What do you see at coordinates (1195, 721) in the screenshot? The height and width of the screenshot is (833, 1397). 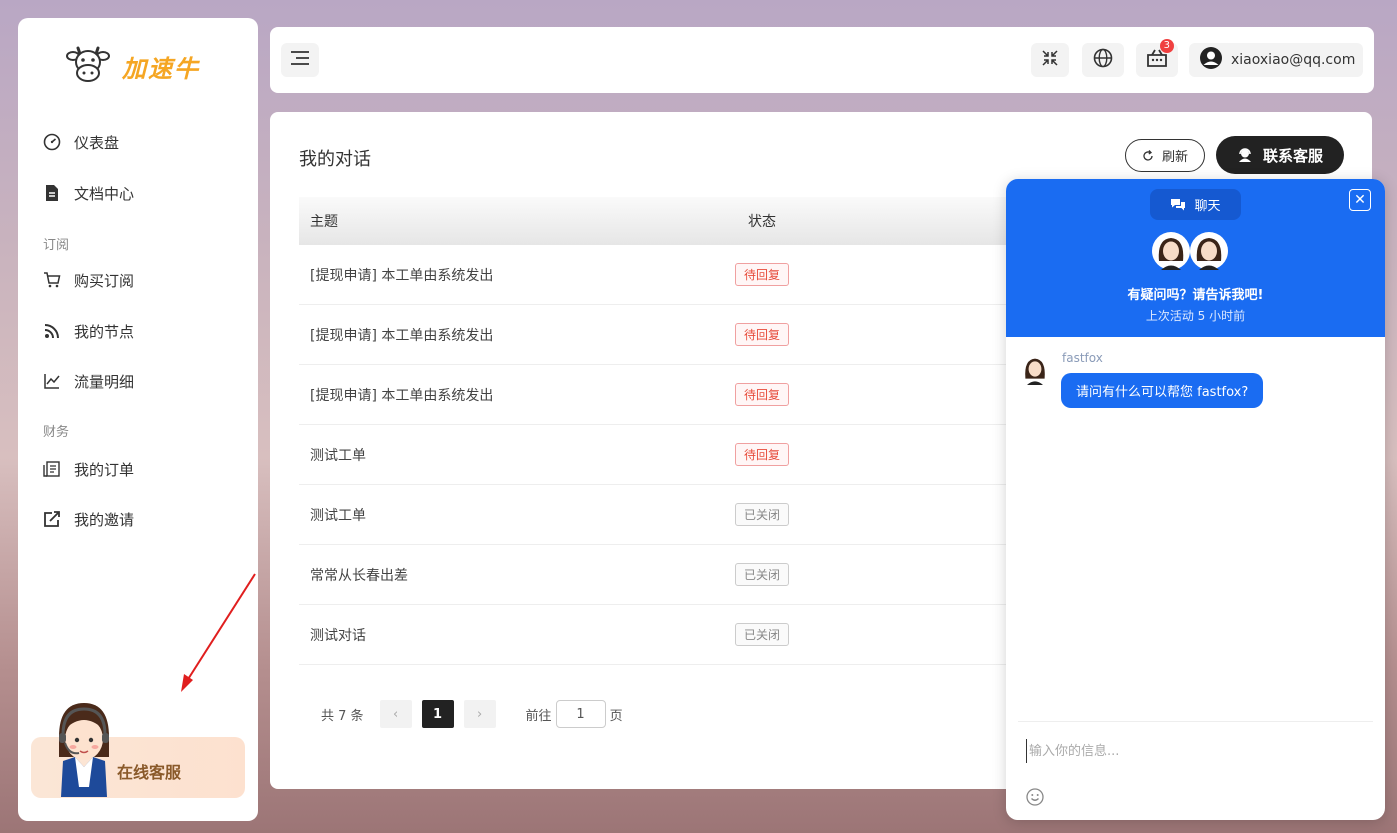 I see `chat-divider` at bounding box center [1195, 721].